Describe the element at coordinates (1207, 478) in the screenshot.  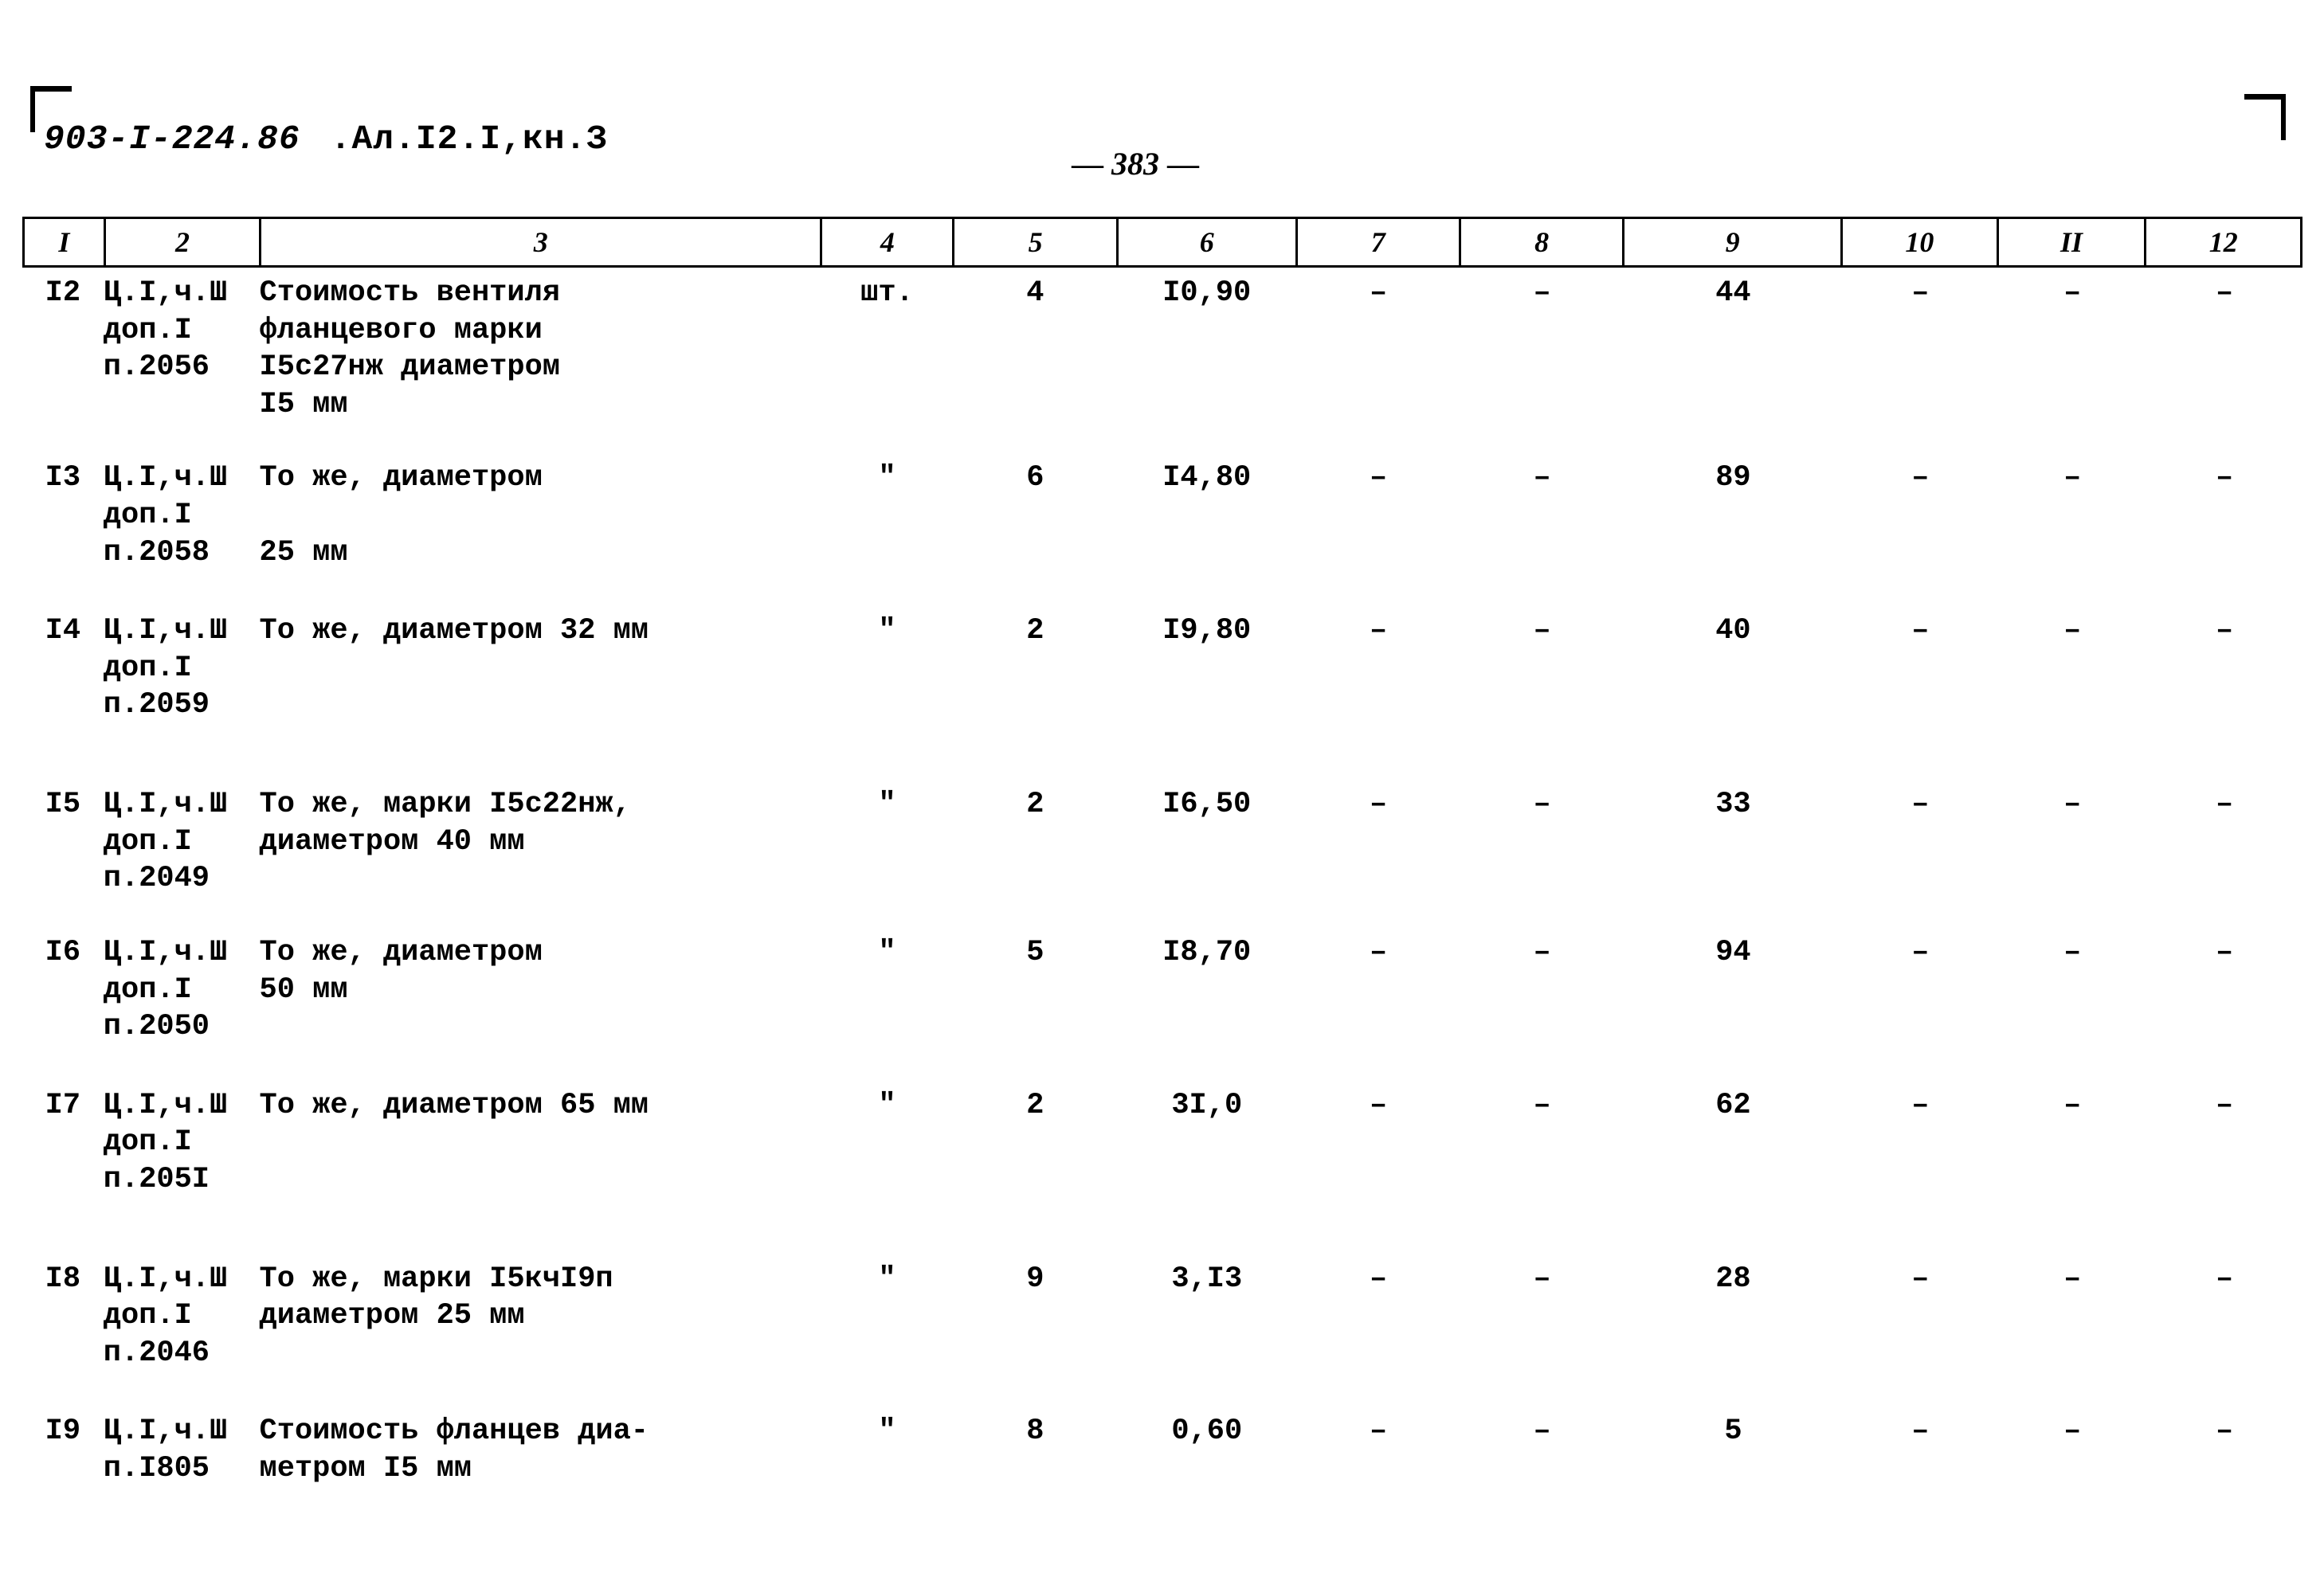
I see `row-price-cell: I4,80` at that location.